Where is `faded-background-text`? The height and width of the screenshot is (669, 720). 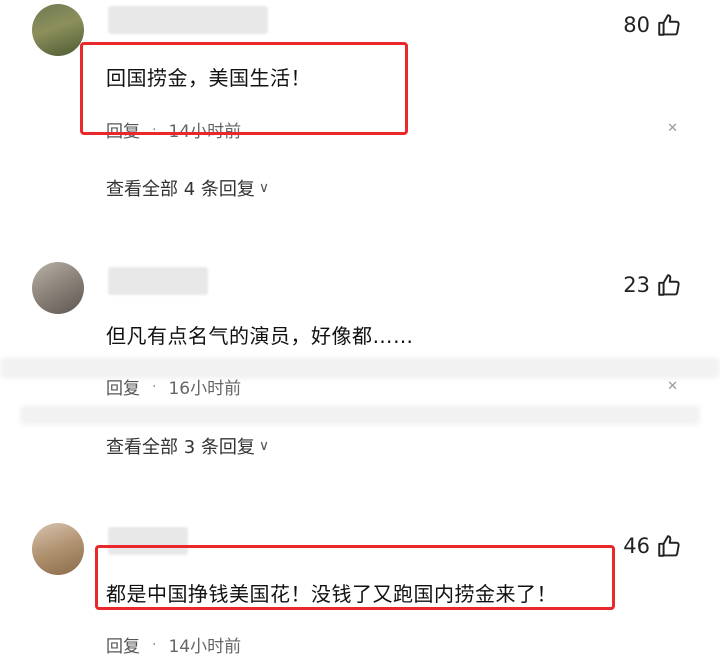
faded-background-text is located at coordinates (360, 415).